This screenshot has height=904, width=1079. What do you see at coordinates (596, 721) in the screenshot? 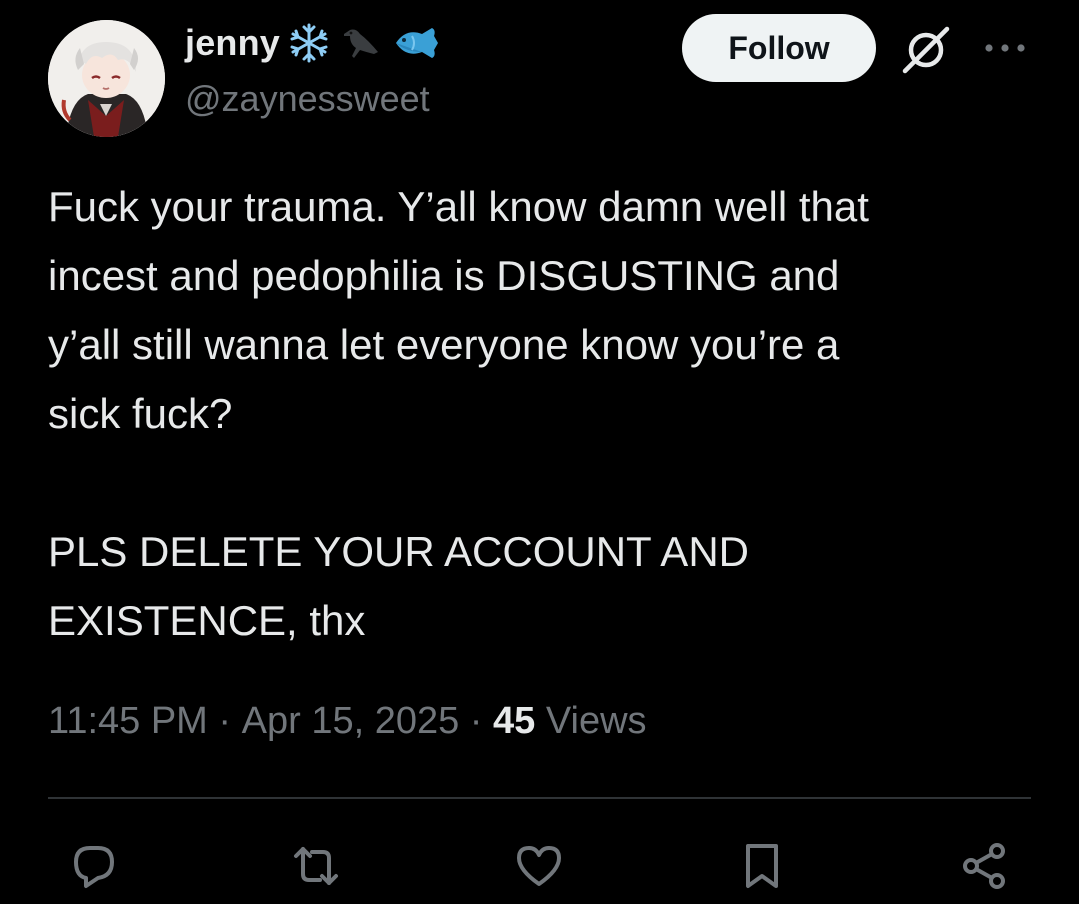
I see `views-label: Views` at bounding box center [596, 721].